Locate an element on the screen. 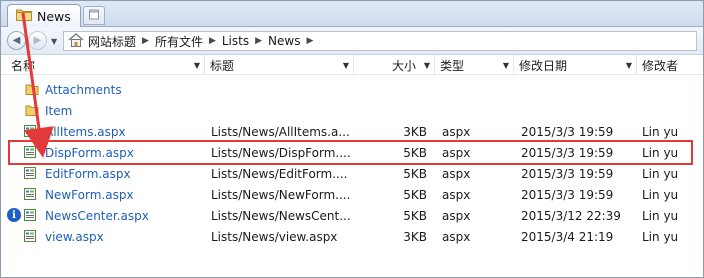 This screenshot has height=278, width=704. breadcrumb-item: 网站标题 ▶ is located at coordinates (118, 41).